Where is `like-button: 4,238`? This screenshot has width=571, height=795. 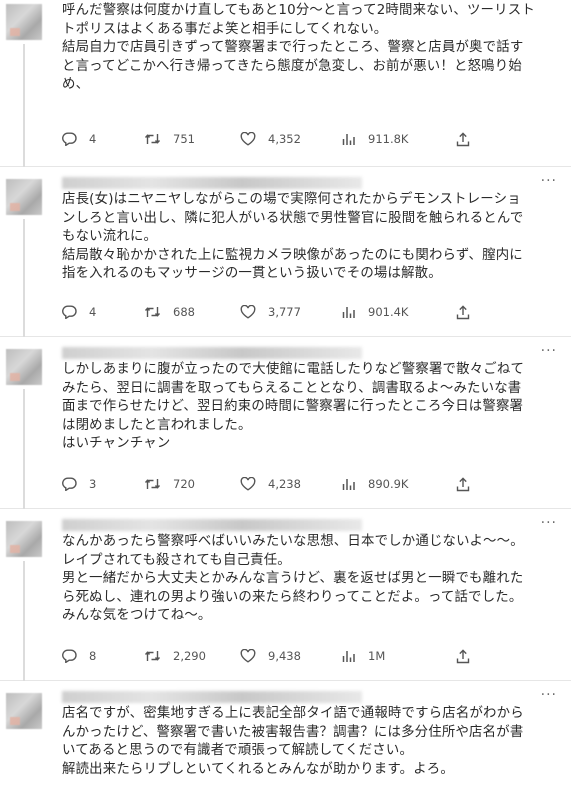 like-button: 4,238 is located at coordinates (291, 484).